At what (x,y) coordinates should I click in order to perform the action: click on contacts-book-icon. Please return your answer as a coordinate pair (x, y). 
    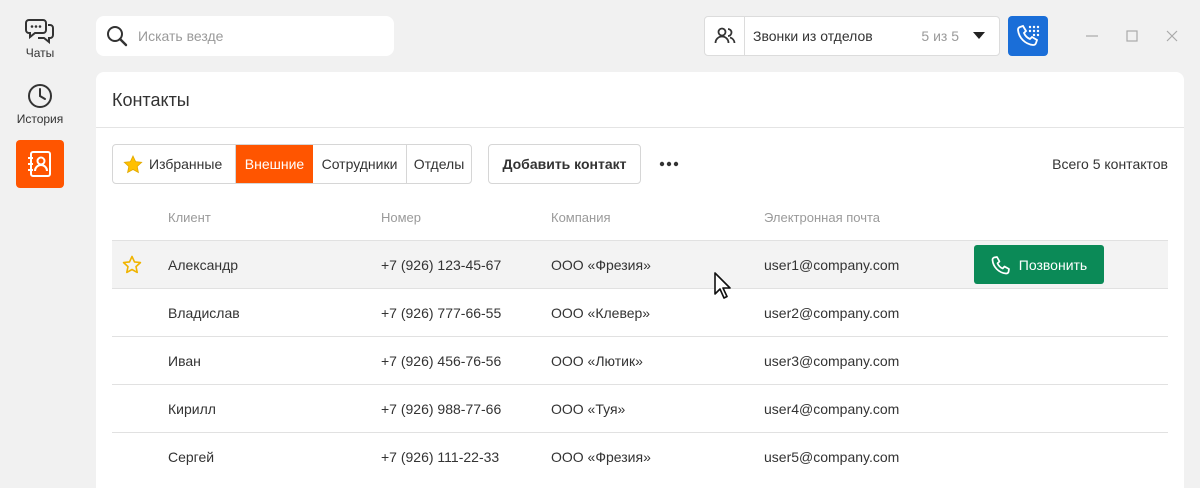
    Looking at the image, I should click on (39, 164).